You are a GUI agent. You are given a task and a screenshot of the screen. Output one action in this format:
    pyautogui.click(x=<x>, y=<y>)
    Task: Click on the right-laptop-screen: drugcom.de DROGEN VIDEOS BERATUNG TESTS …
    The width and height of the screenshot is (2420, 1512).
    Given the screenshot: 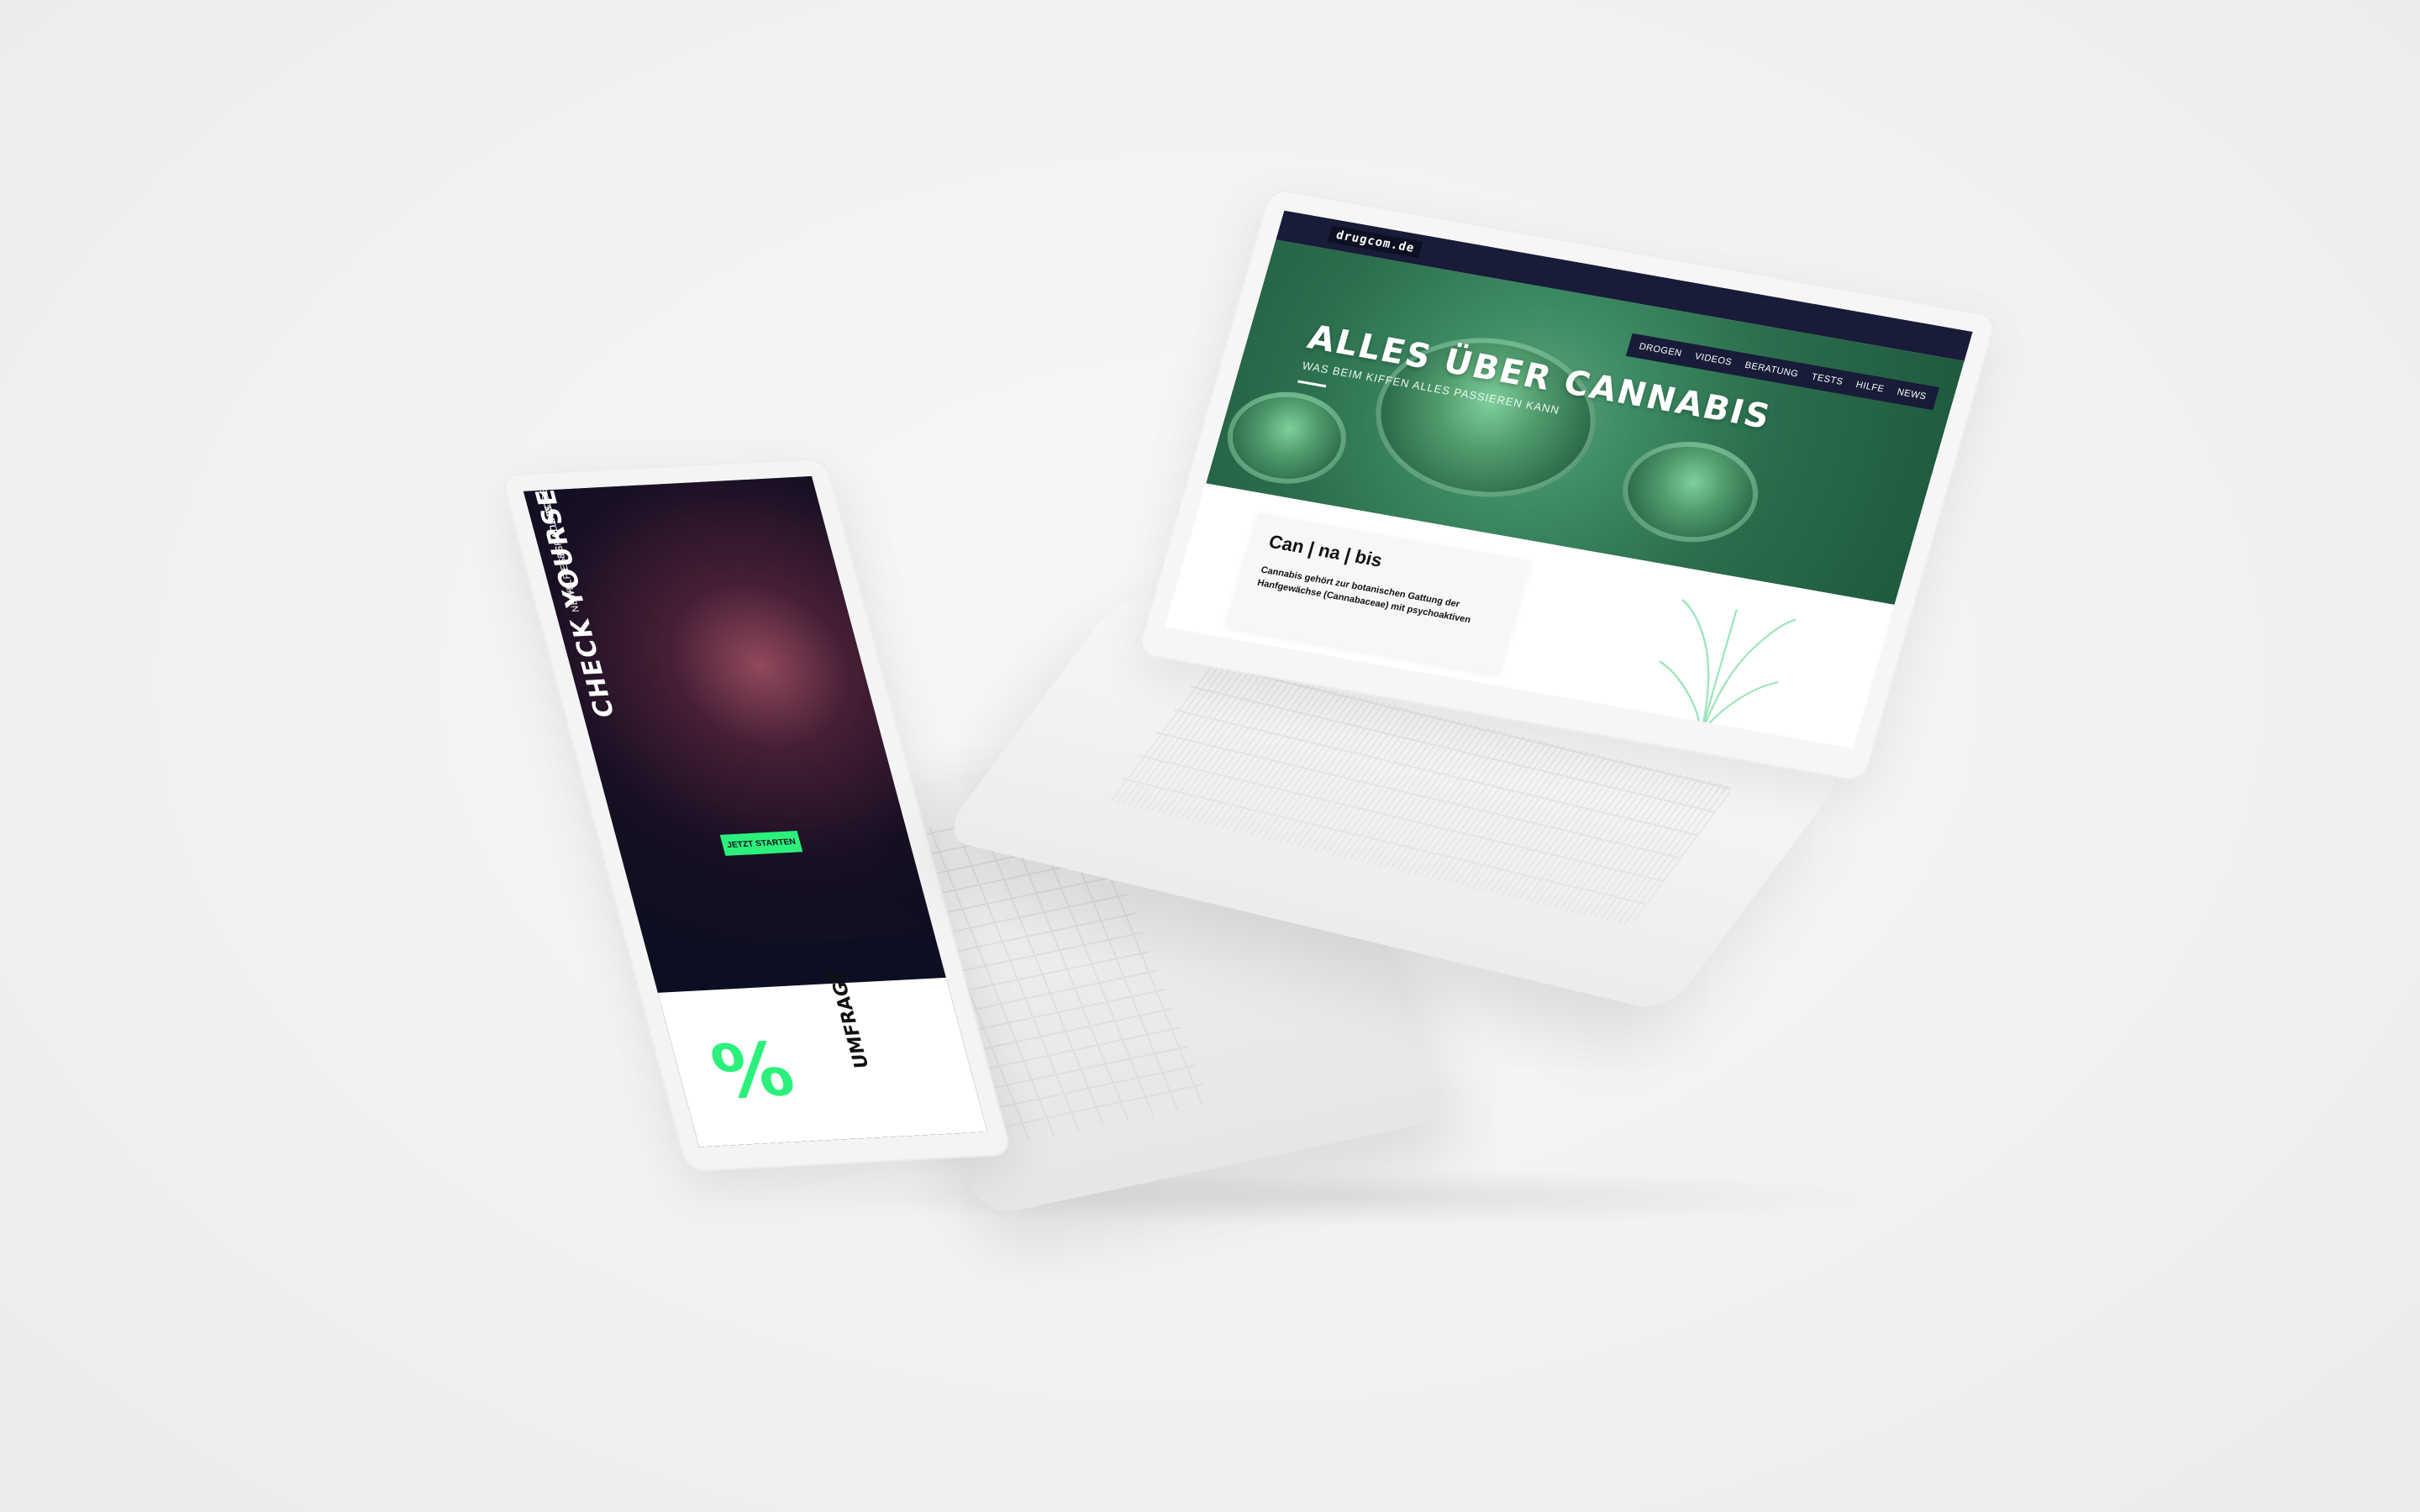 What is the action you would take?
    pyautogui.click(x=1569, y=479)
    